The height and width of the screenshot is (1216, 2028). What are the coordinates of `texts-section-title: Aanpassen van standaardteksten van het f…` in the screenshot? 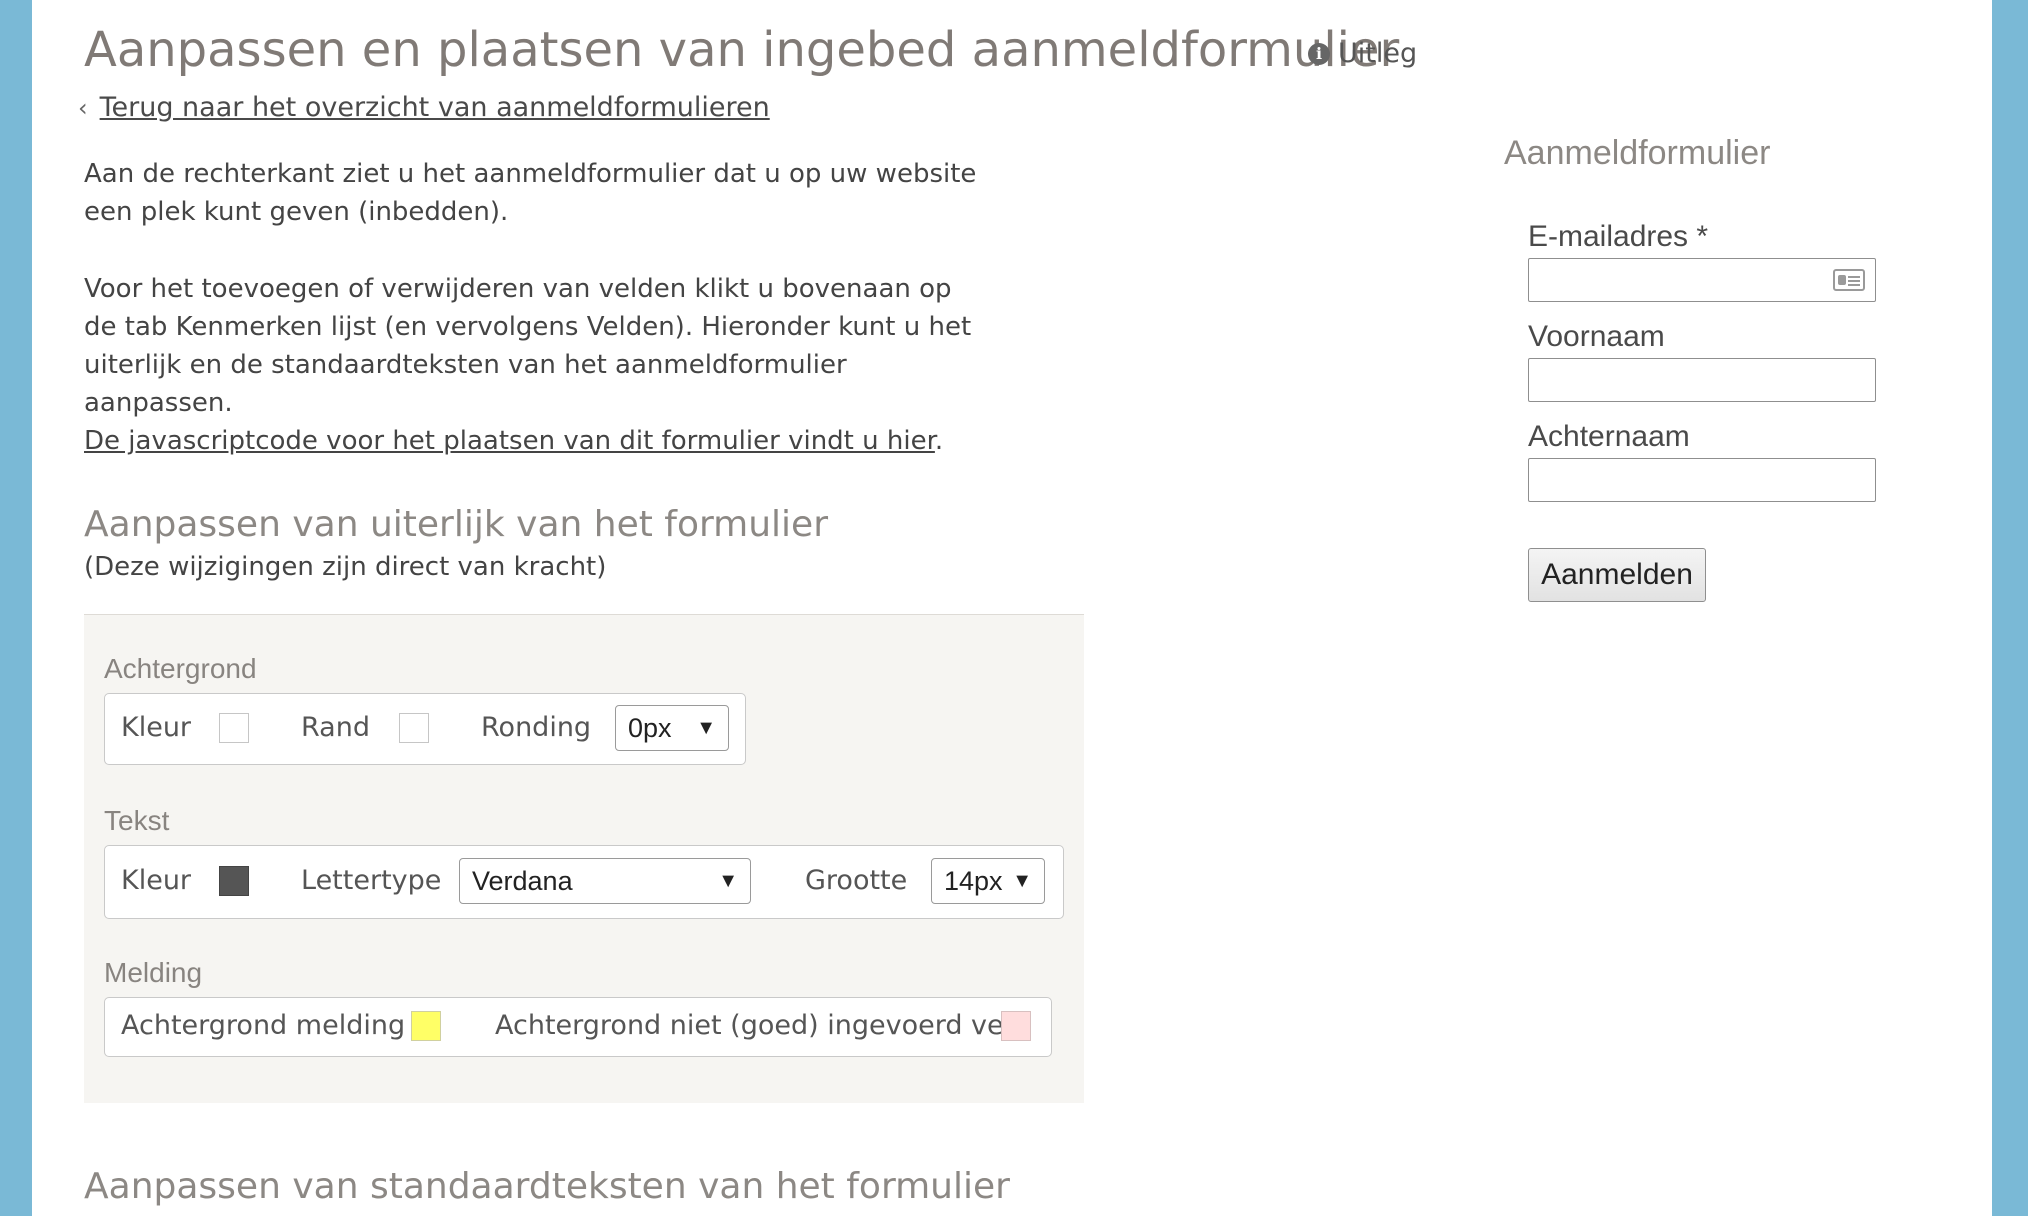 It's located at (547, 1186).